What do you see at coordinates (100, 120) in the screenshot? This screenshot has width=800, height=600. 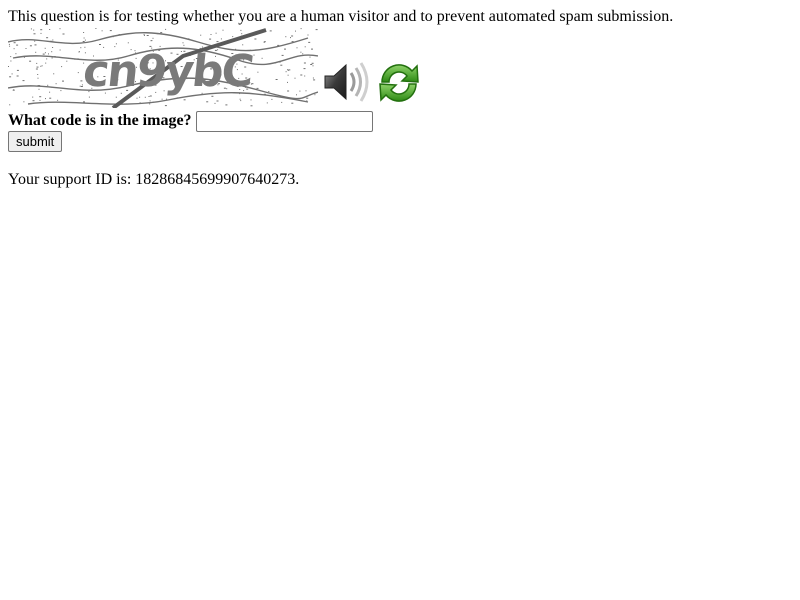 I see `question-label: What code is in the image?` at bounding box center [100, 120].